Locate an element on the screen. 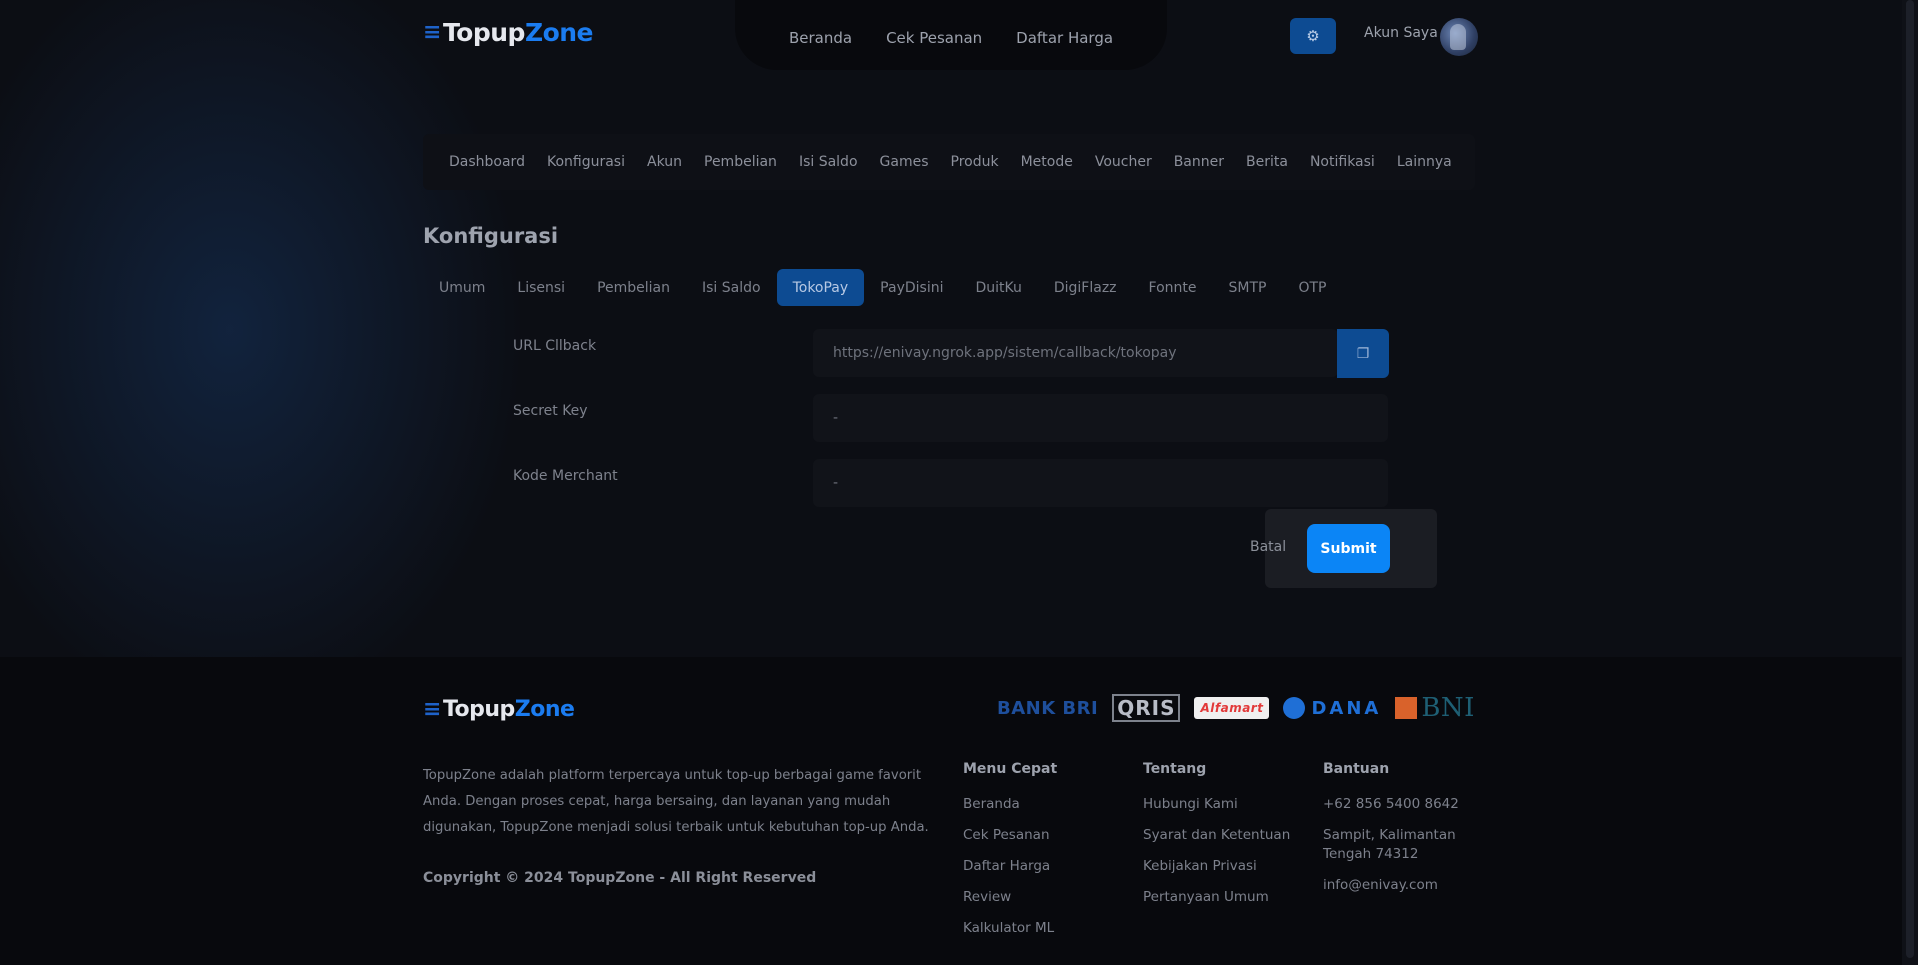  tab-fonnte: Fonnte is located at coordinates (1173, 287).